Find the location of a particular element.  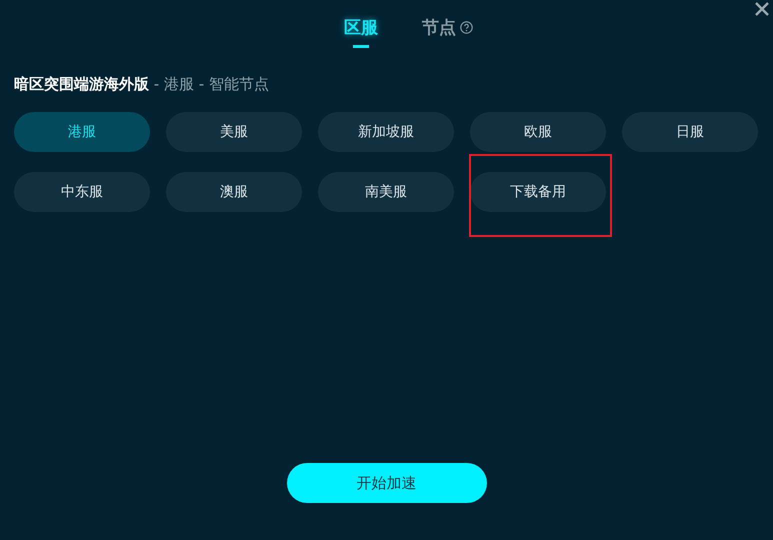

server-option: 下载备用 is located at coordinates (538, 192).